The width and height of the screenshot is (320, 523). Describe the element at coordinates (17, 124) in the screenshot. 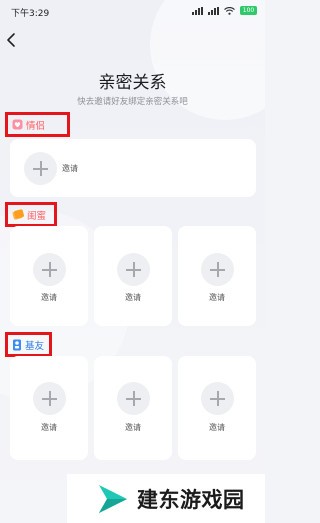

I see `heart-icon` at that location.